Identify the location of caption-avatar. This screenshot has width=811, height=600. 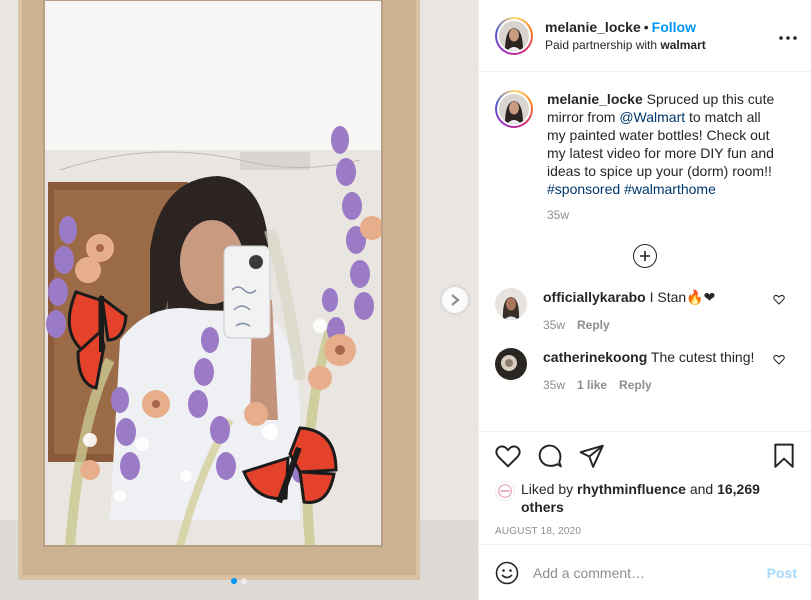
(514, 109).